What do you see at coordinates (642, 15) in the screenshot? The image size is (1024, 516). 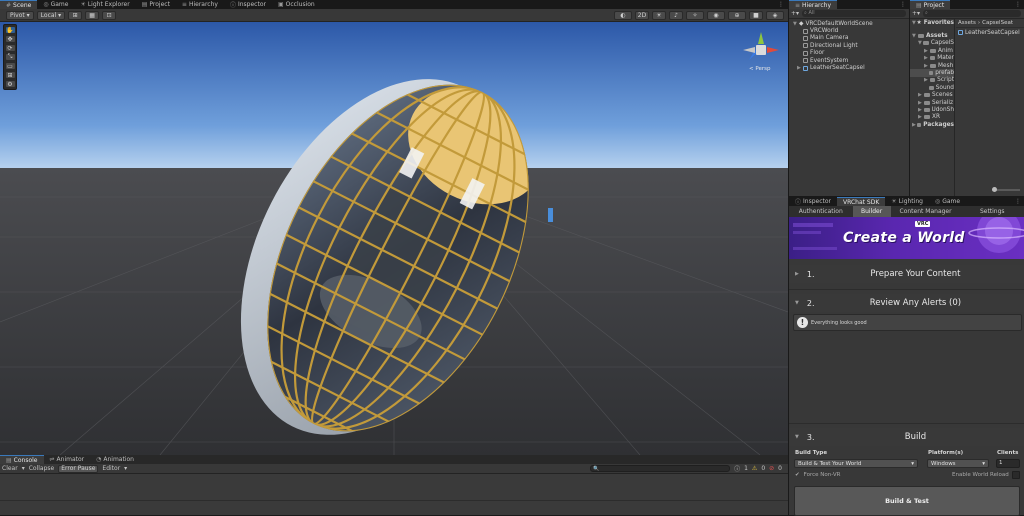 I see `2d-toggle: 2D` at bounding box center [642, 15].